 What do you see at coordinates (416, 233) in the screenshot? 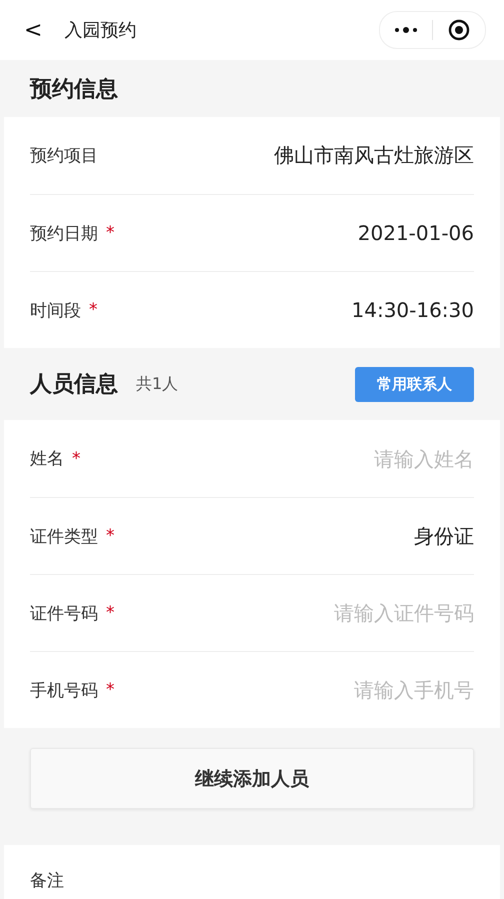
I see `field-value: 2021-01-06` at bounding box center [416, 233].